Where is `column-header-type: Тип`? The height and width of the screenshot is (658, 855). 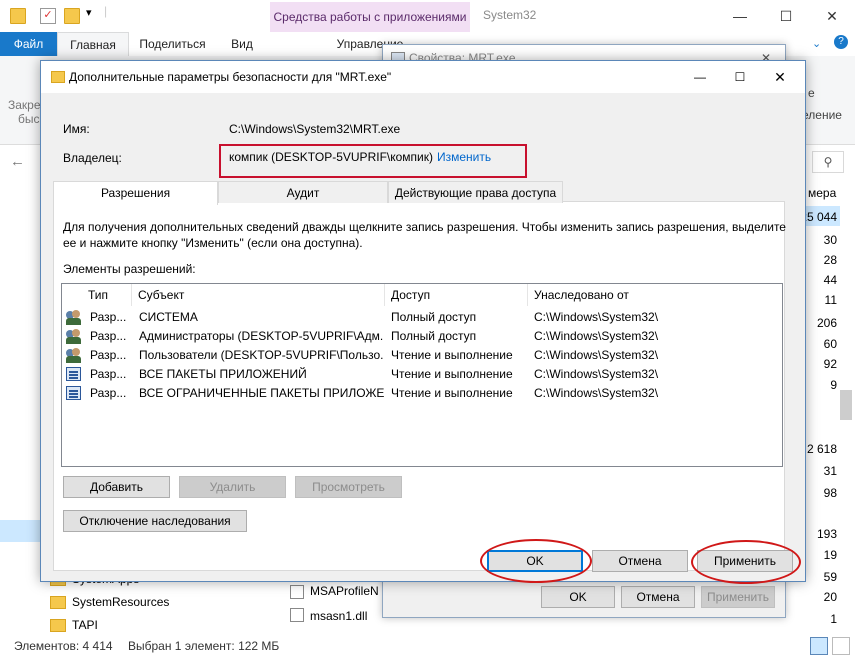
column-header-type: Тип is located at coordinates (107, 295).